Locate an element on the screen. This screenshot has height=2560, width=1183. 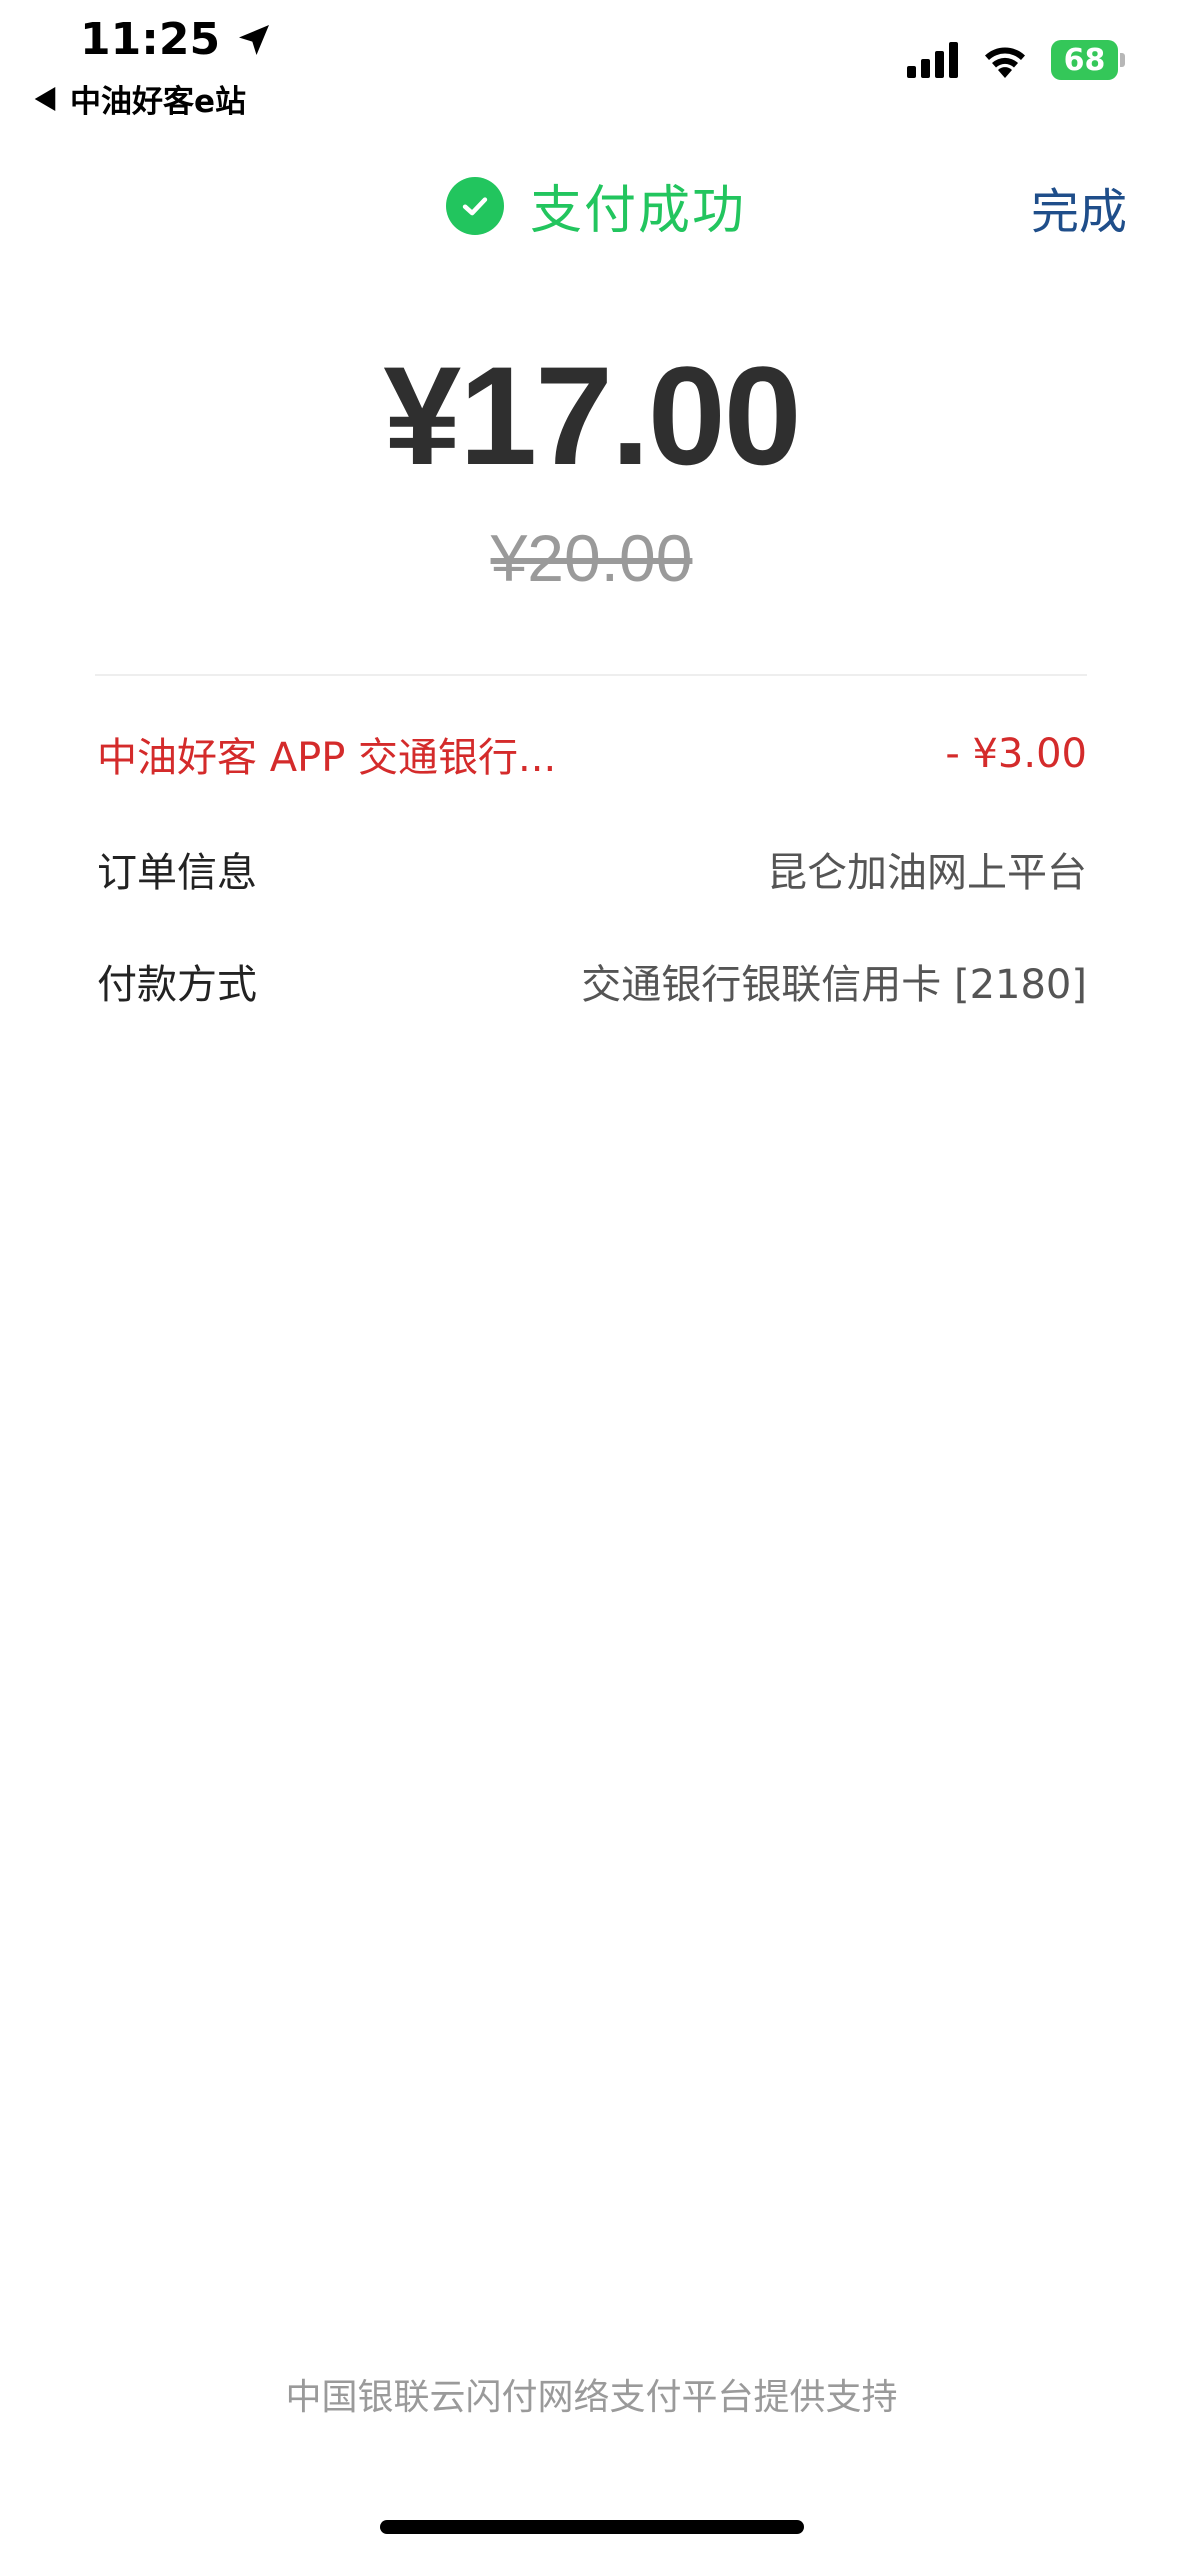
discount-row: 中油好客 APP 交通银行... - ¥3.00 is located at coordinates (592, 754).